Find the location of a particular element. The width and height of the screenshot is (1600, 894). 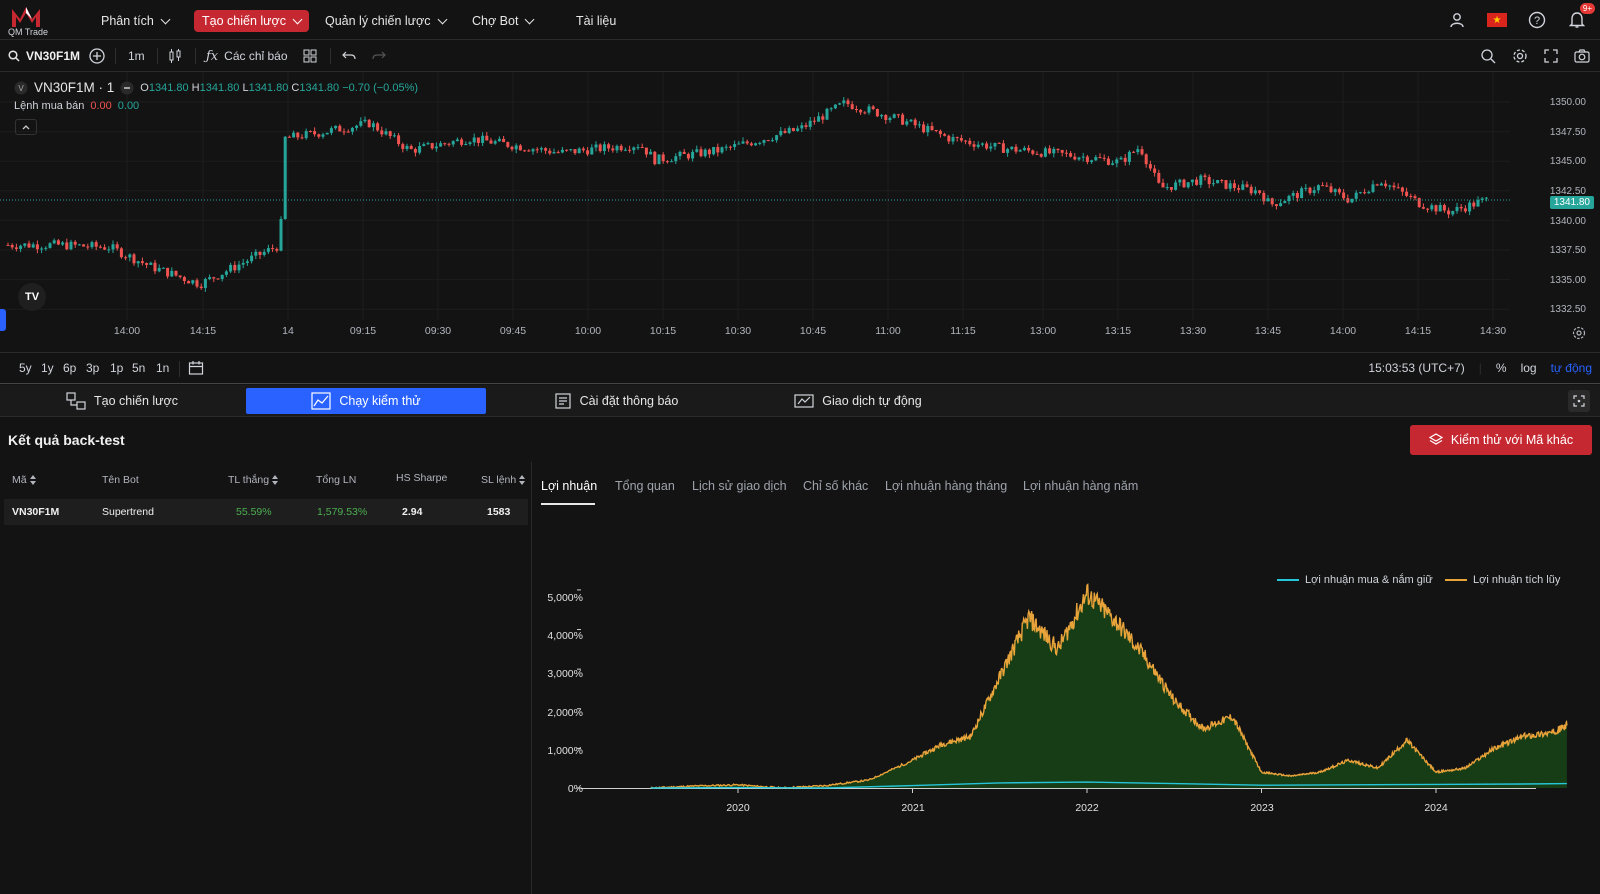

user-icon is located at coordinates (1457, 20).